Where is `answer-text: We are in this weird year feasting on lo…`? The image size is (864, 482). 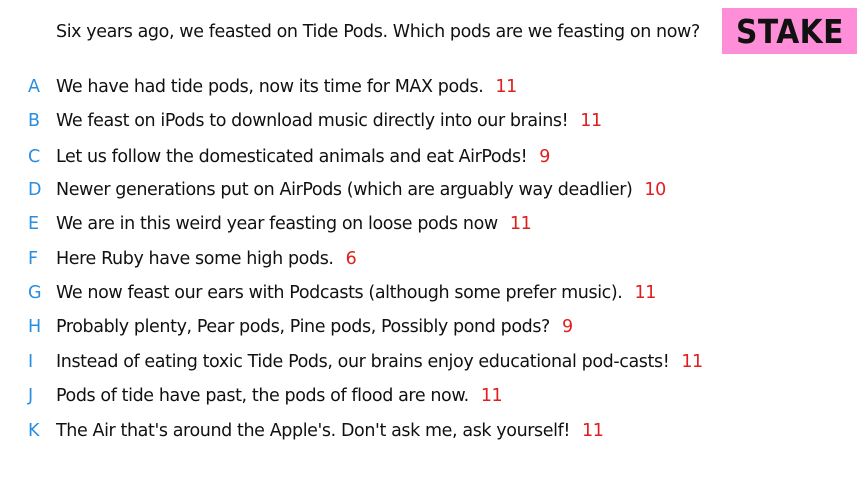
answer-text: We are in this weird year feasting on lo… is located at coordinates (294, 224).